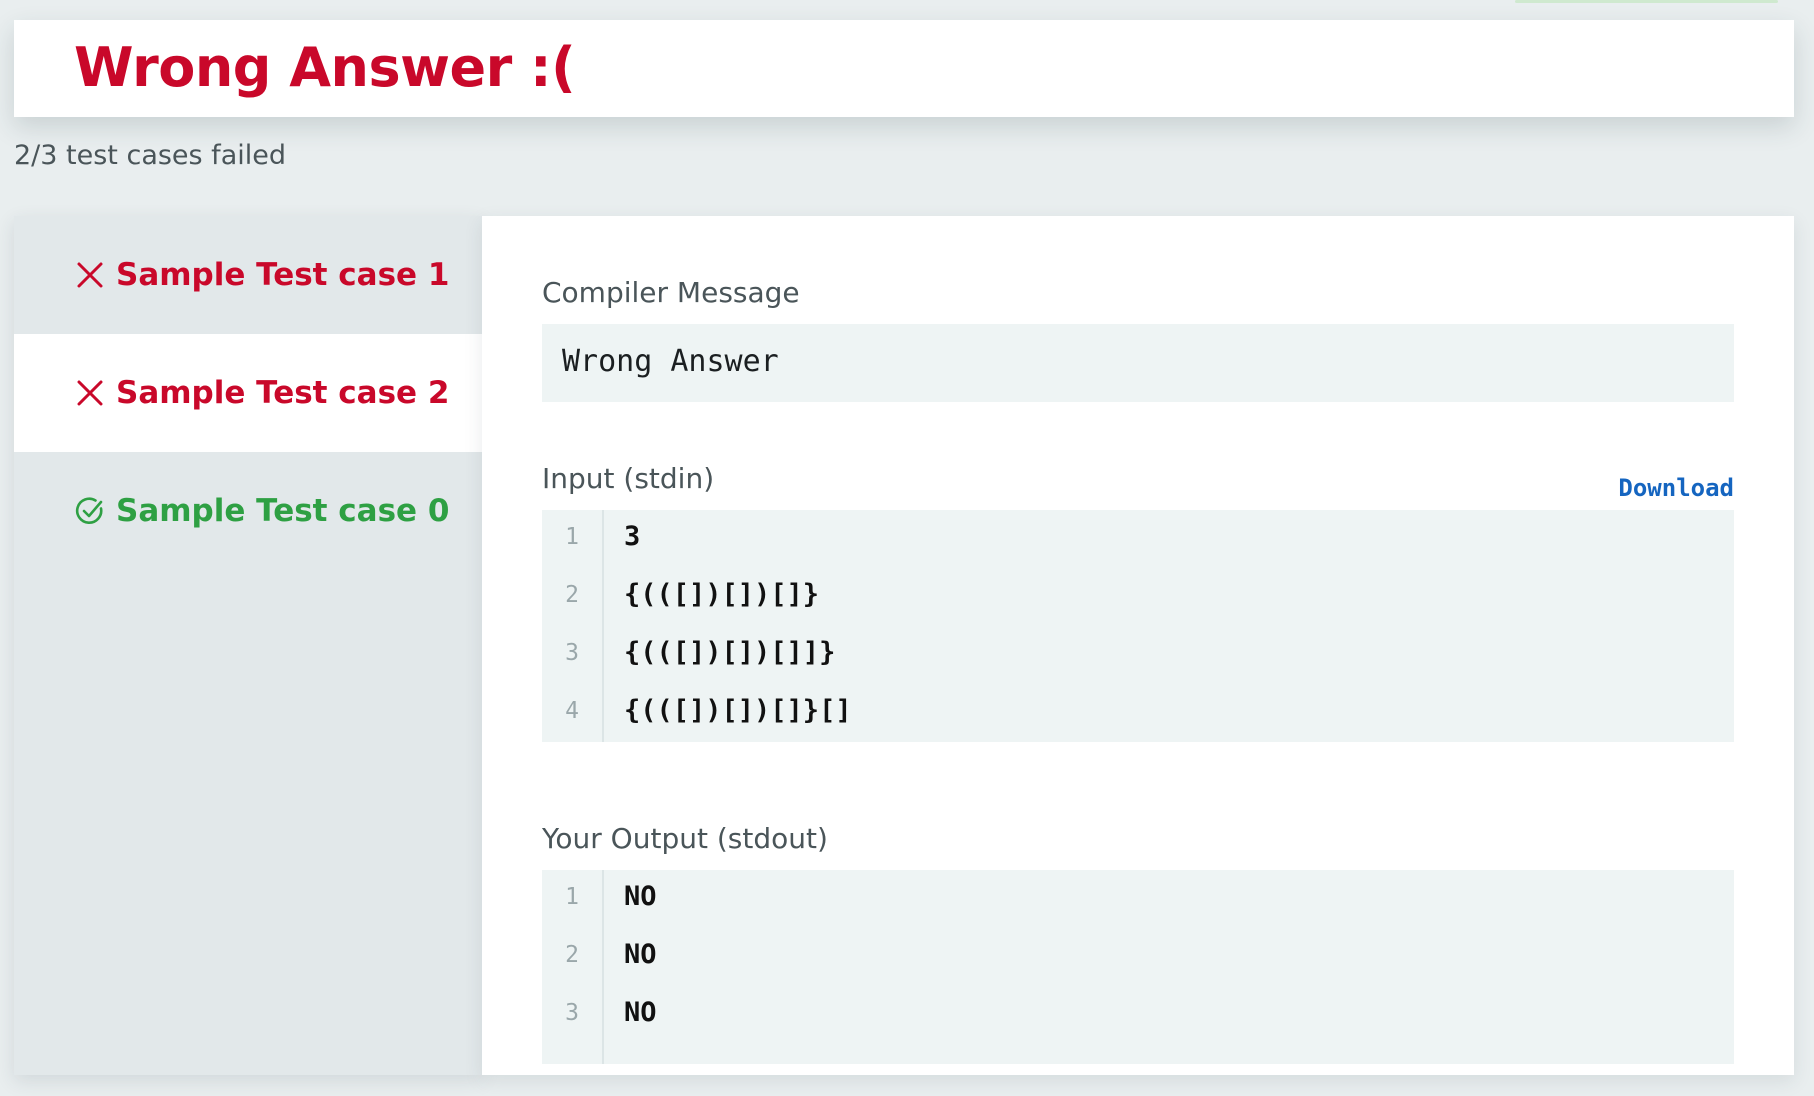 This screenshot has height=1096, width=1814. I want to click on tab-sample-test-case-2: Sample Test case 2, so click(248, 393).